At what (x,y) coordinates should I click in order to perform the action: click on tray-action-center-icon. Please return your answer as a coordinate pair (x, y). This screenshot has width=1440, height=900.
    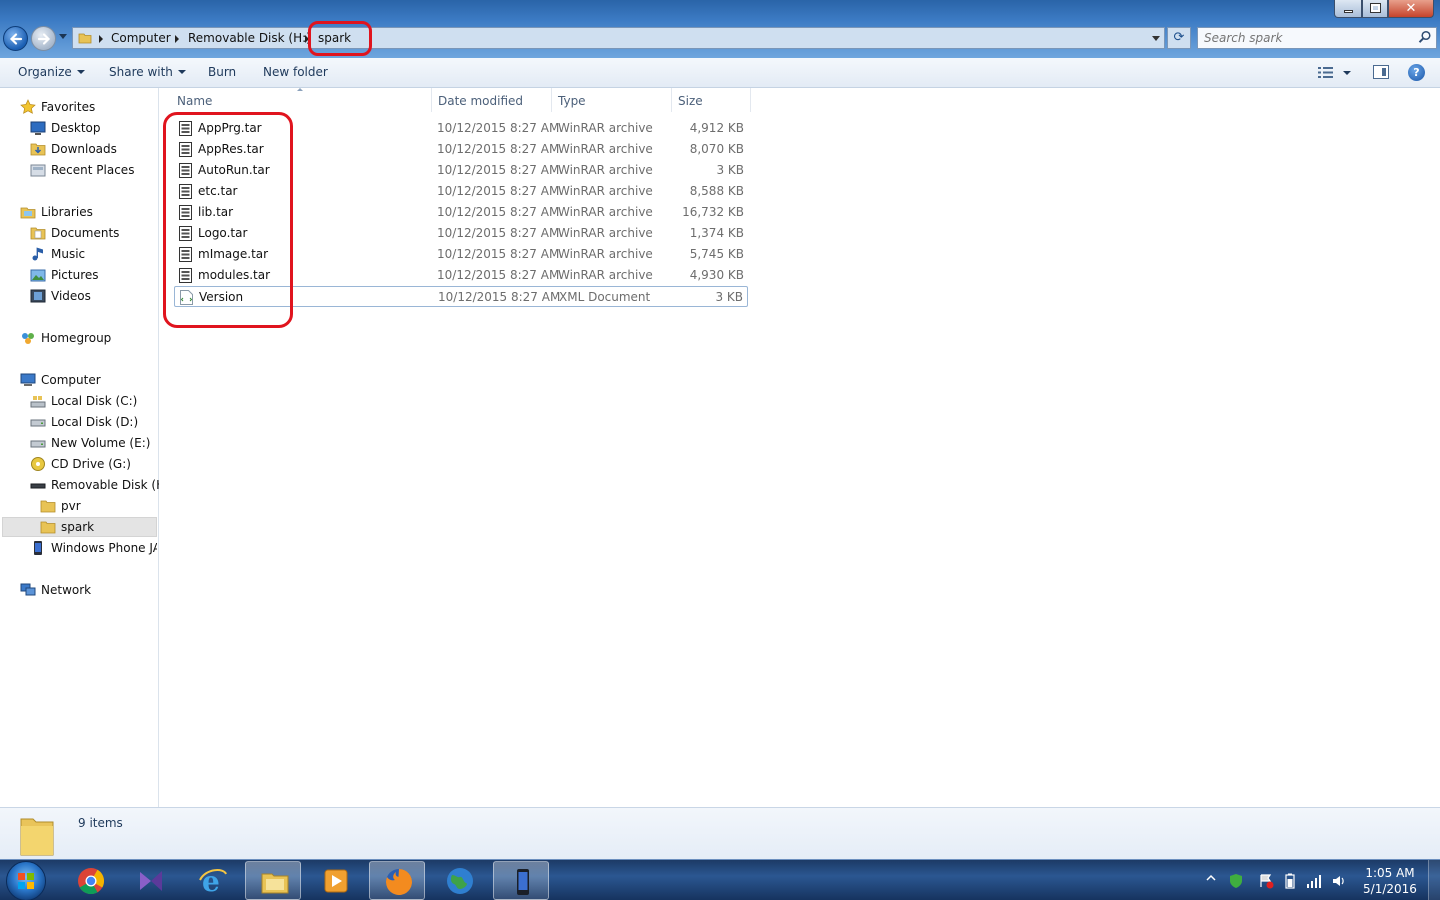
    Looking at the image, I should click on (1266, 881).